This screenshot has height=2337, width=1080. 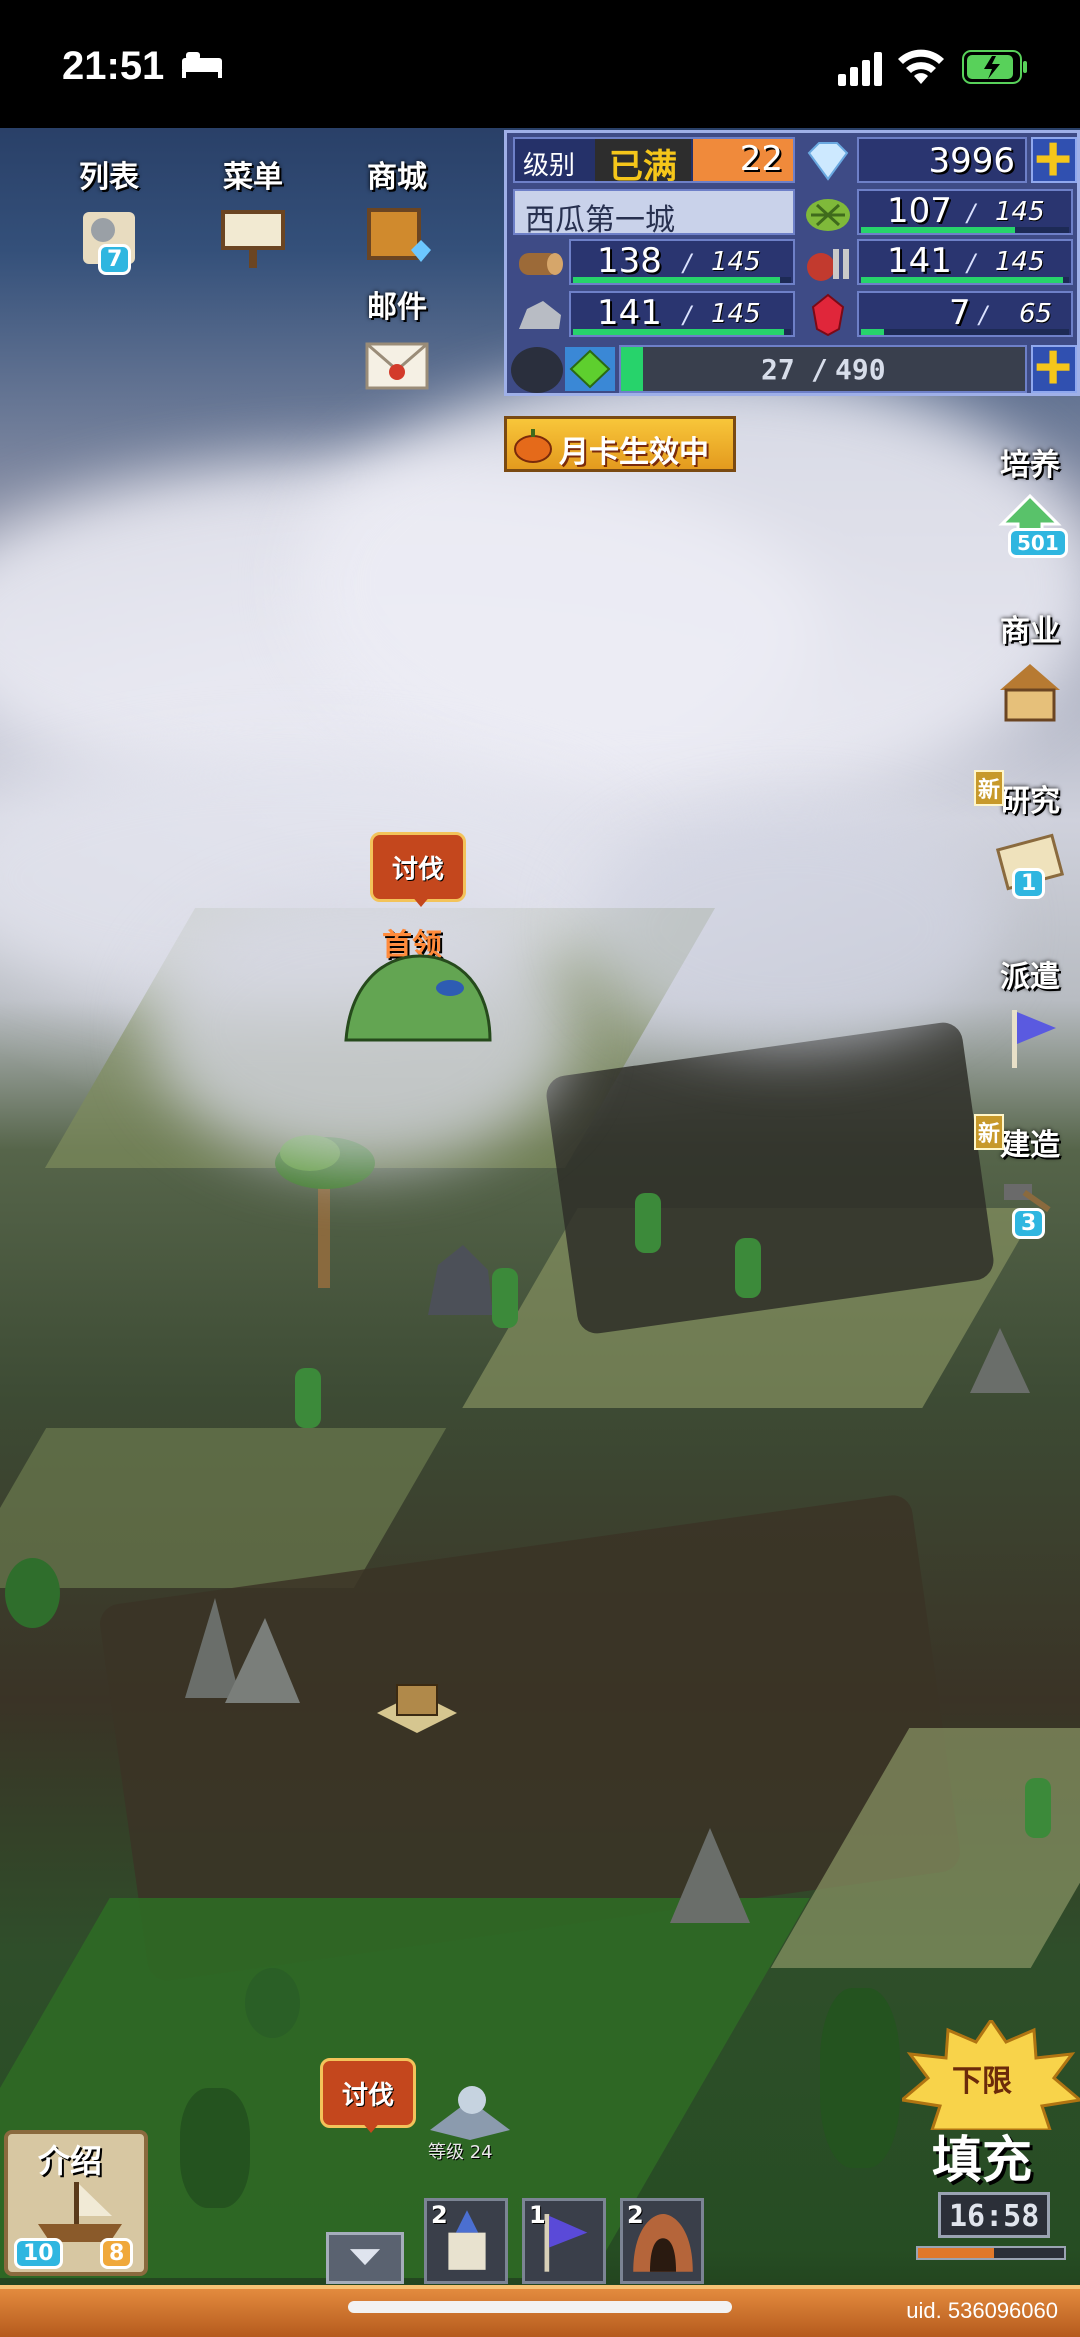 I want to click on boss-attack-label: 讨伐, so click(x=417, y=870).